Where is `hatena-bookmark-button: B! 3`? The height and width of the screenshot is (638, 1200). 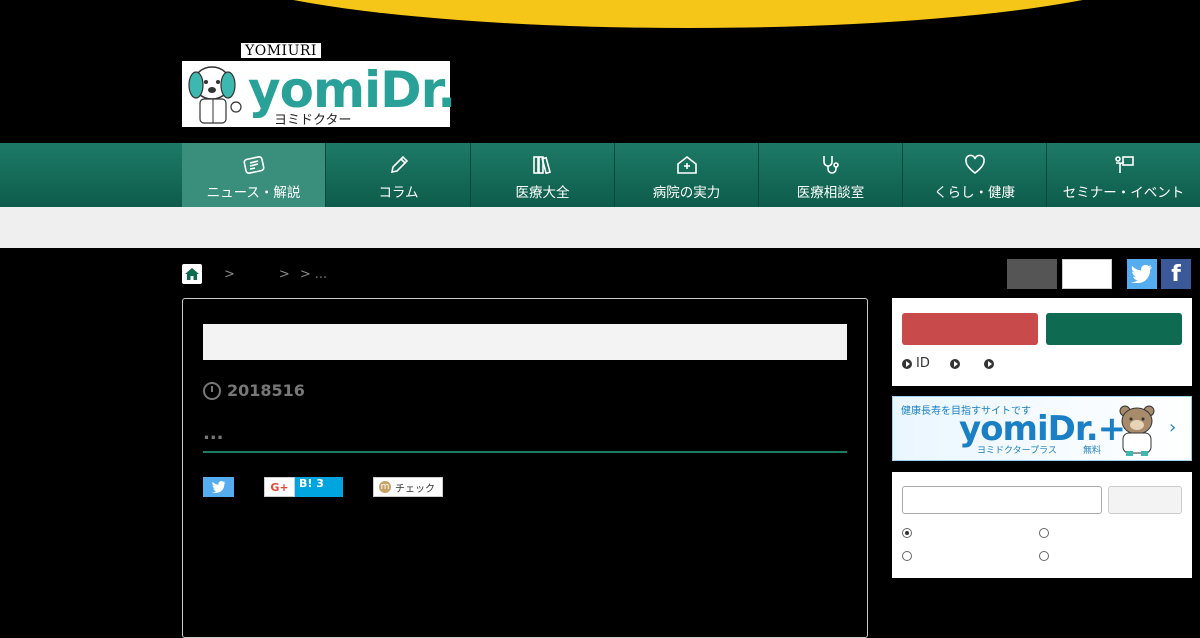
hatena-bookmark-button: B! 3 is located at coordinates (319, 487).